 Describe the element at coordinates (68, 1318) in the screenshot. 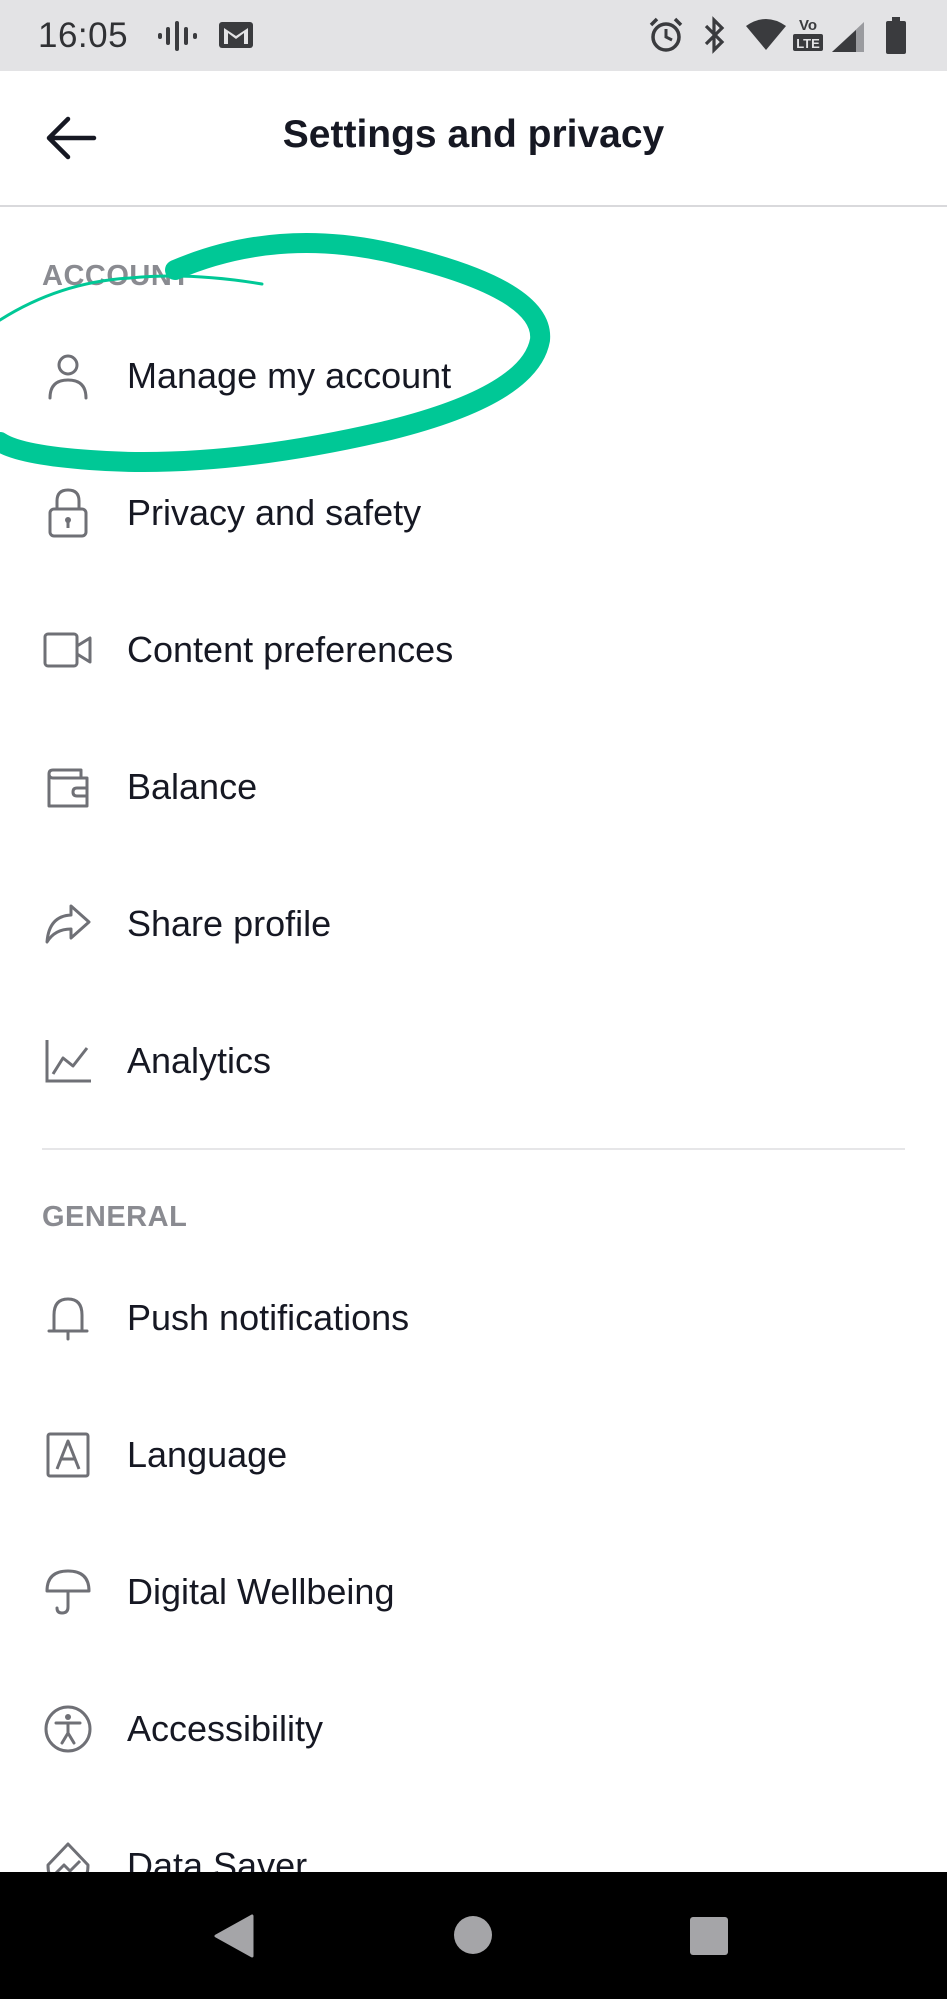

I see `bell-icon` at that location.